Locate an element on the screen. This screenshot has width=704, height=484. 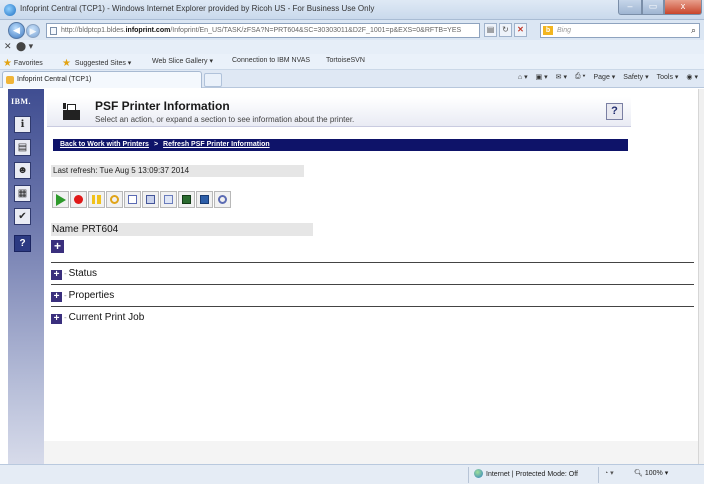
zoom-icon: 🔍︎ is located at coordinates (638, 473).